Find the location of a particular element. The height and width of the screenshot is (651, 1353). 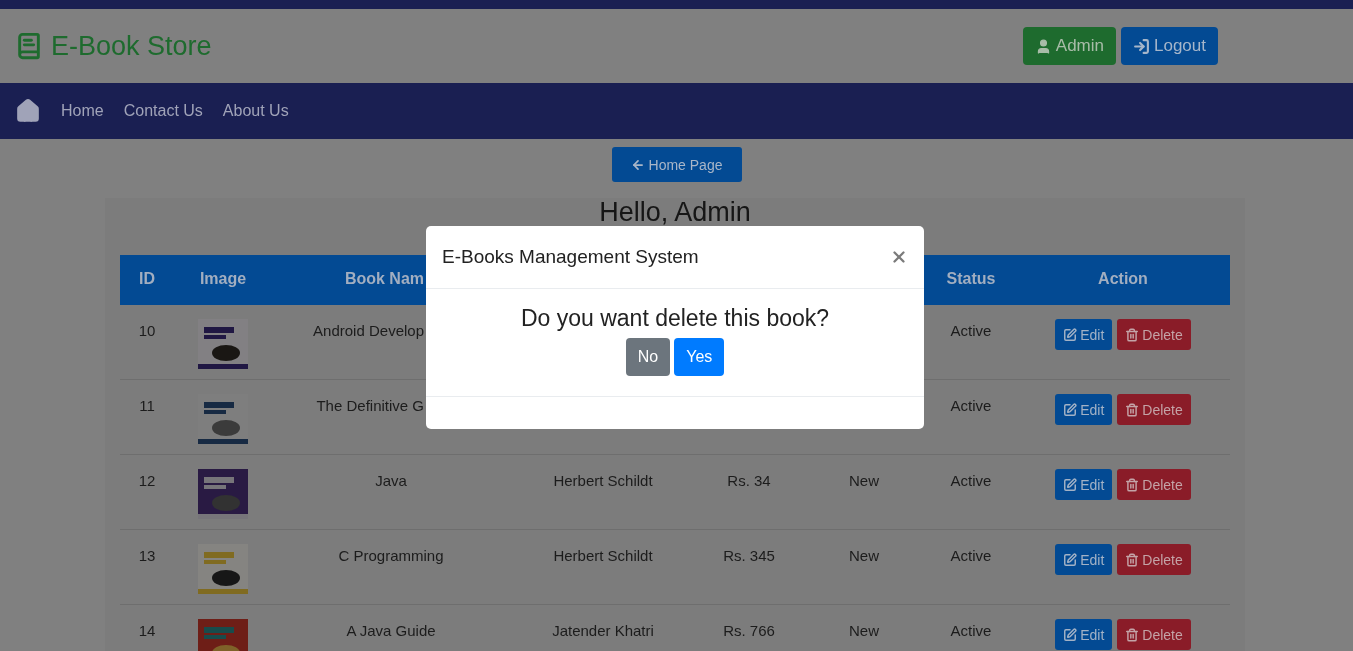

admin-button: Admin is located at coordinates (1069, 46).